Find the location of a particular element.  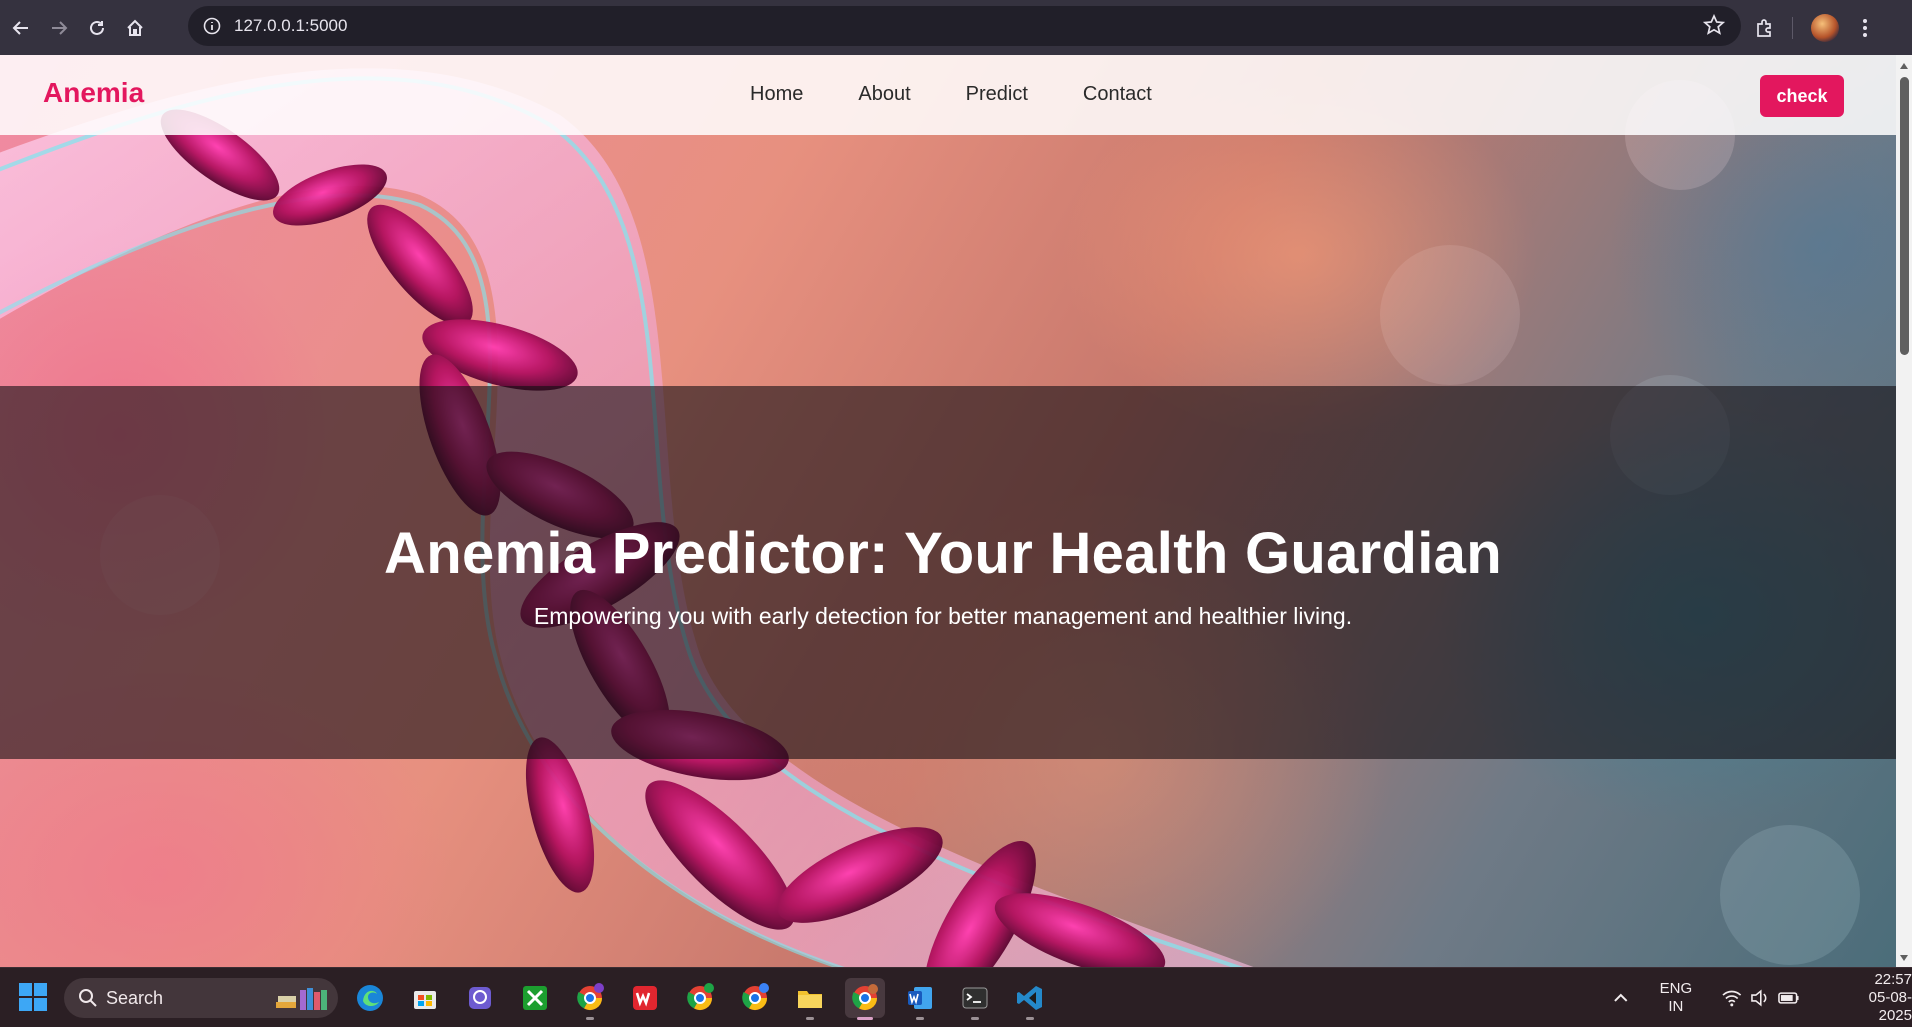

taskbar-search: Search is located at coordinates (201, 998).